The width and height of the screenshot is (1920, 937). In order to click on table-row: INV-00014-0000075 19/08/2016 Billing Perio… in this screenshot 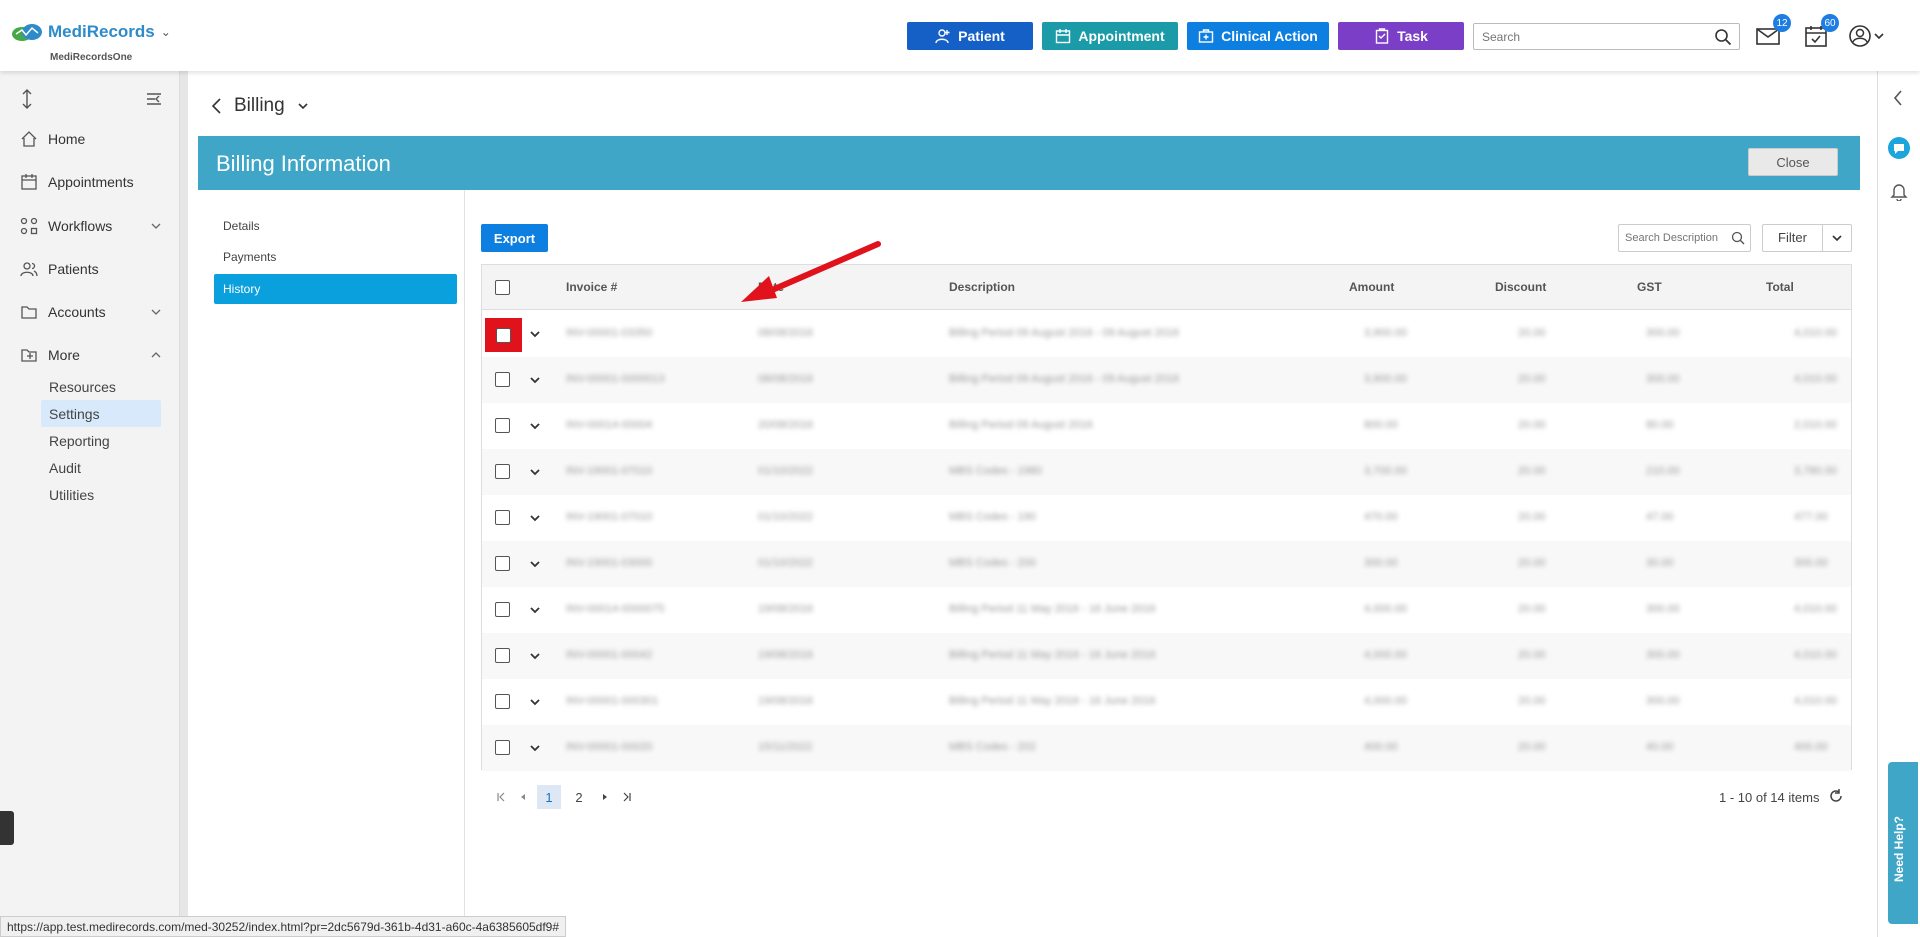, I will do `click(1166, 610)`.